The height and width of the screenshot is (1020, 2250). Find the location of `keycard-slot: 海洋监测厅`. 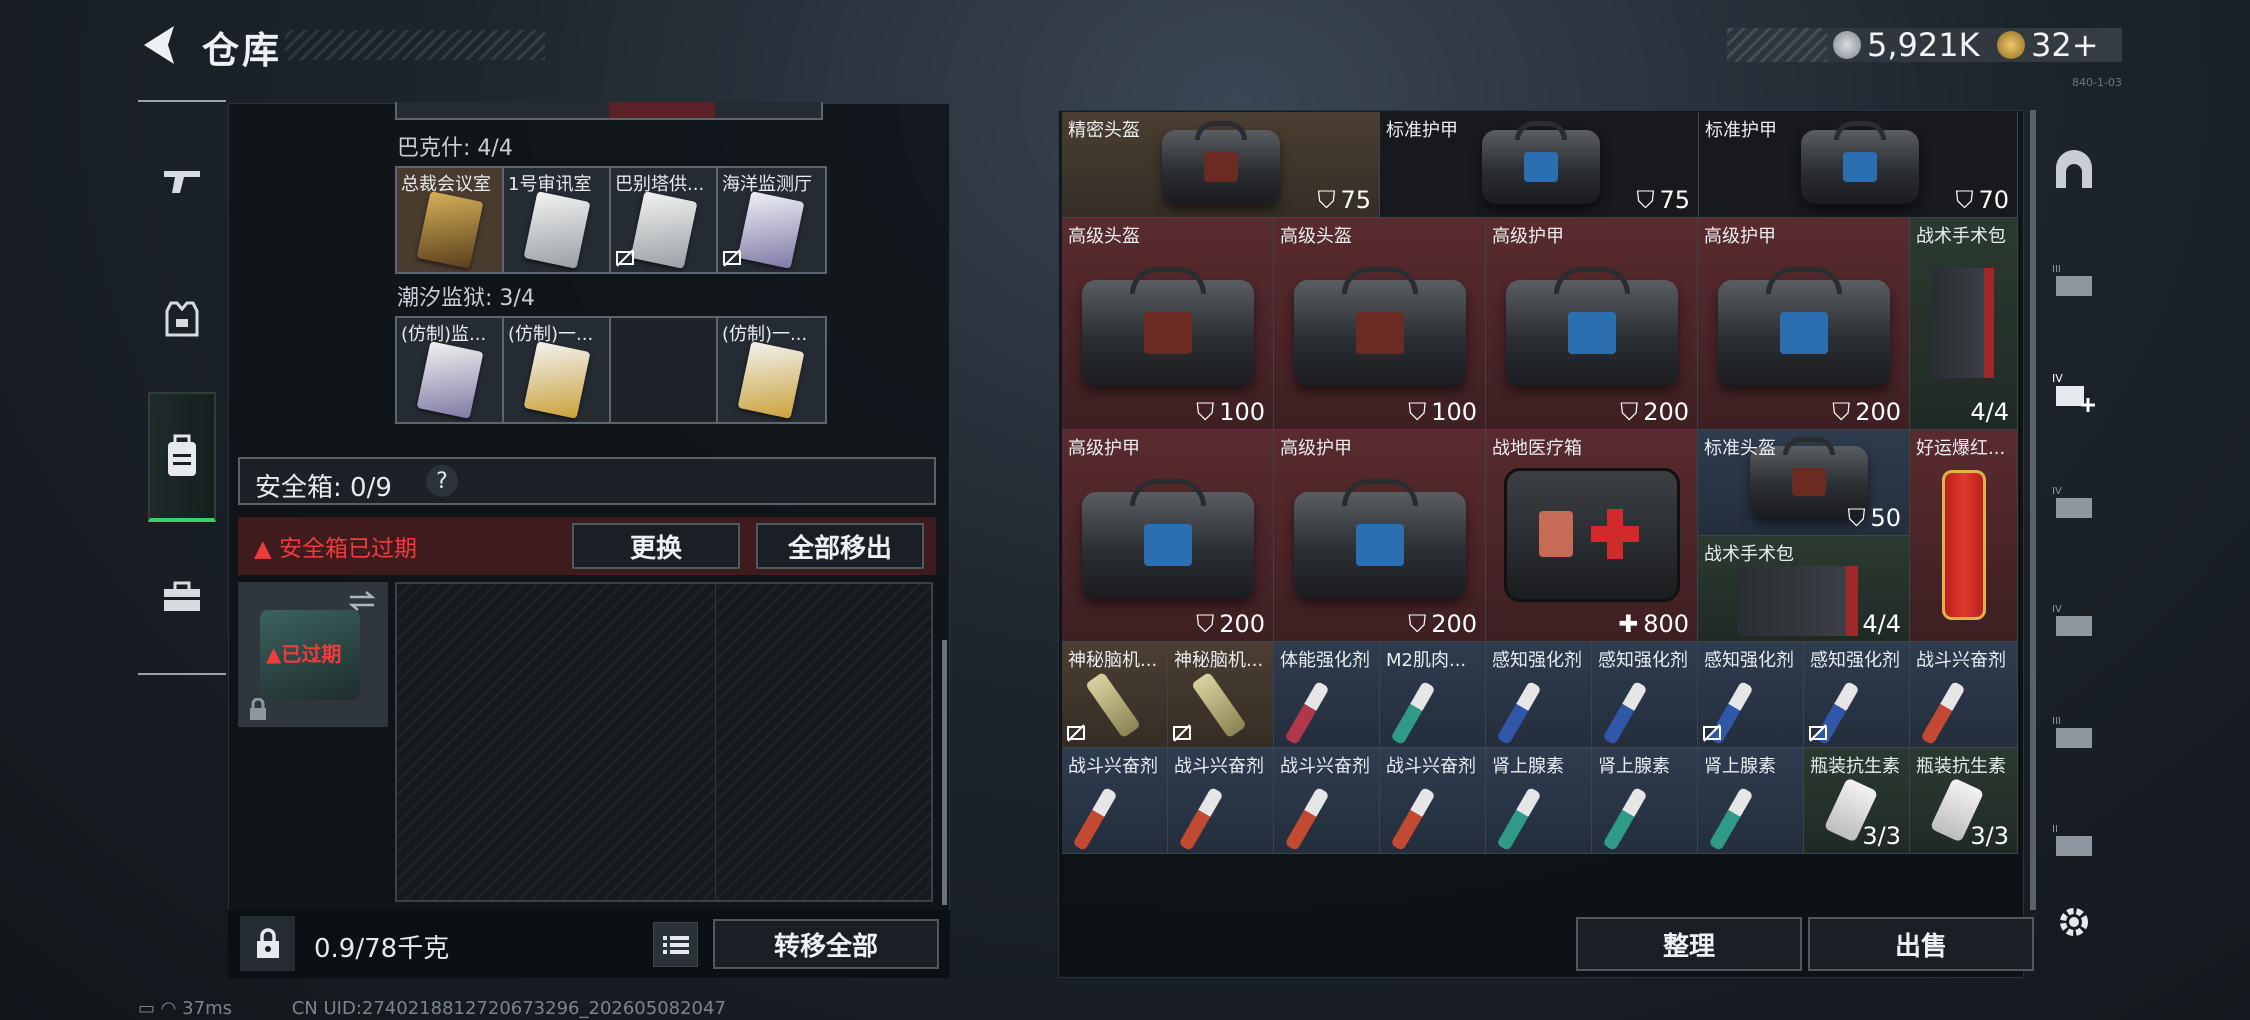

keycard-slot: 海洋监测厅 is located at coordinates (771, 220).